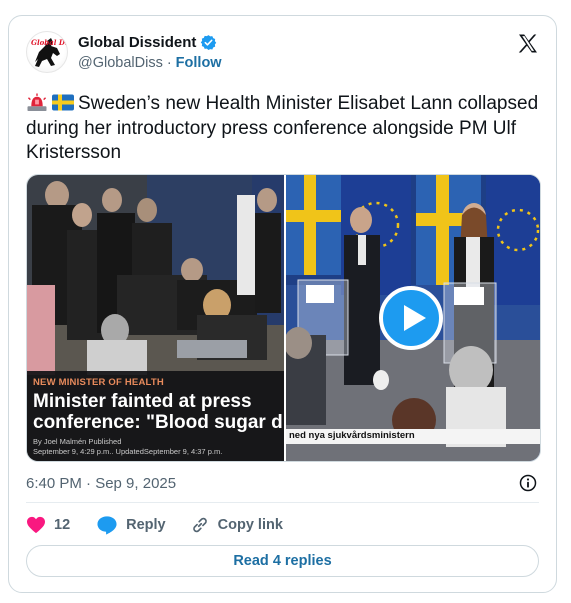 This screenshot has width=571, height=603. What do you see at coordinates (313, 225) in the screenshot?
I see `swedish-flag-left` at bounding box center [313, 225].